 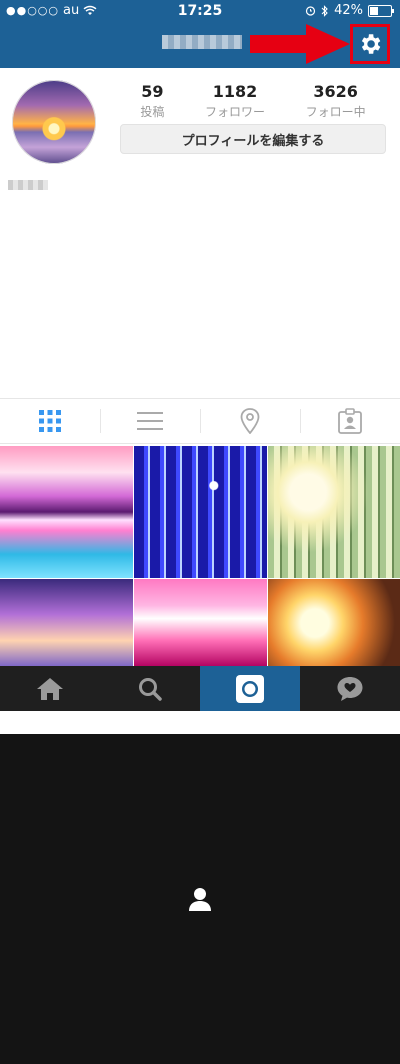 I want to click on profile-tabs, so click(x=200, y=421).